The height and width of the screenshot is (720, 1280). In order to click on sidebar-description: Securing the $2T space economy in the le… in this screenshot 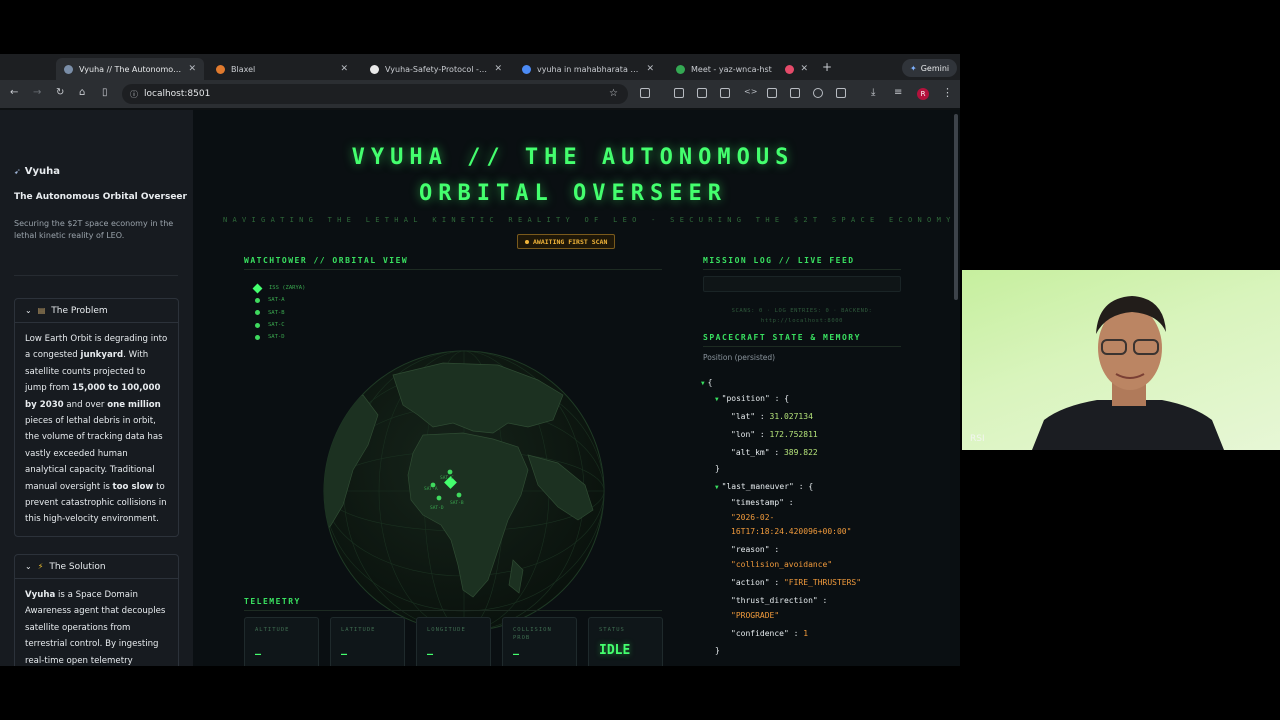, I will do `click(94, 229)`.